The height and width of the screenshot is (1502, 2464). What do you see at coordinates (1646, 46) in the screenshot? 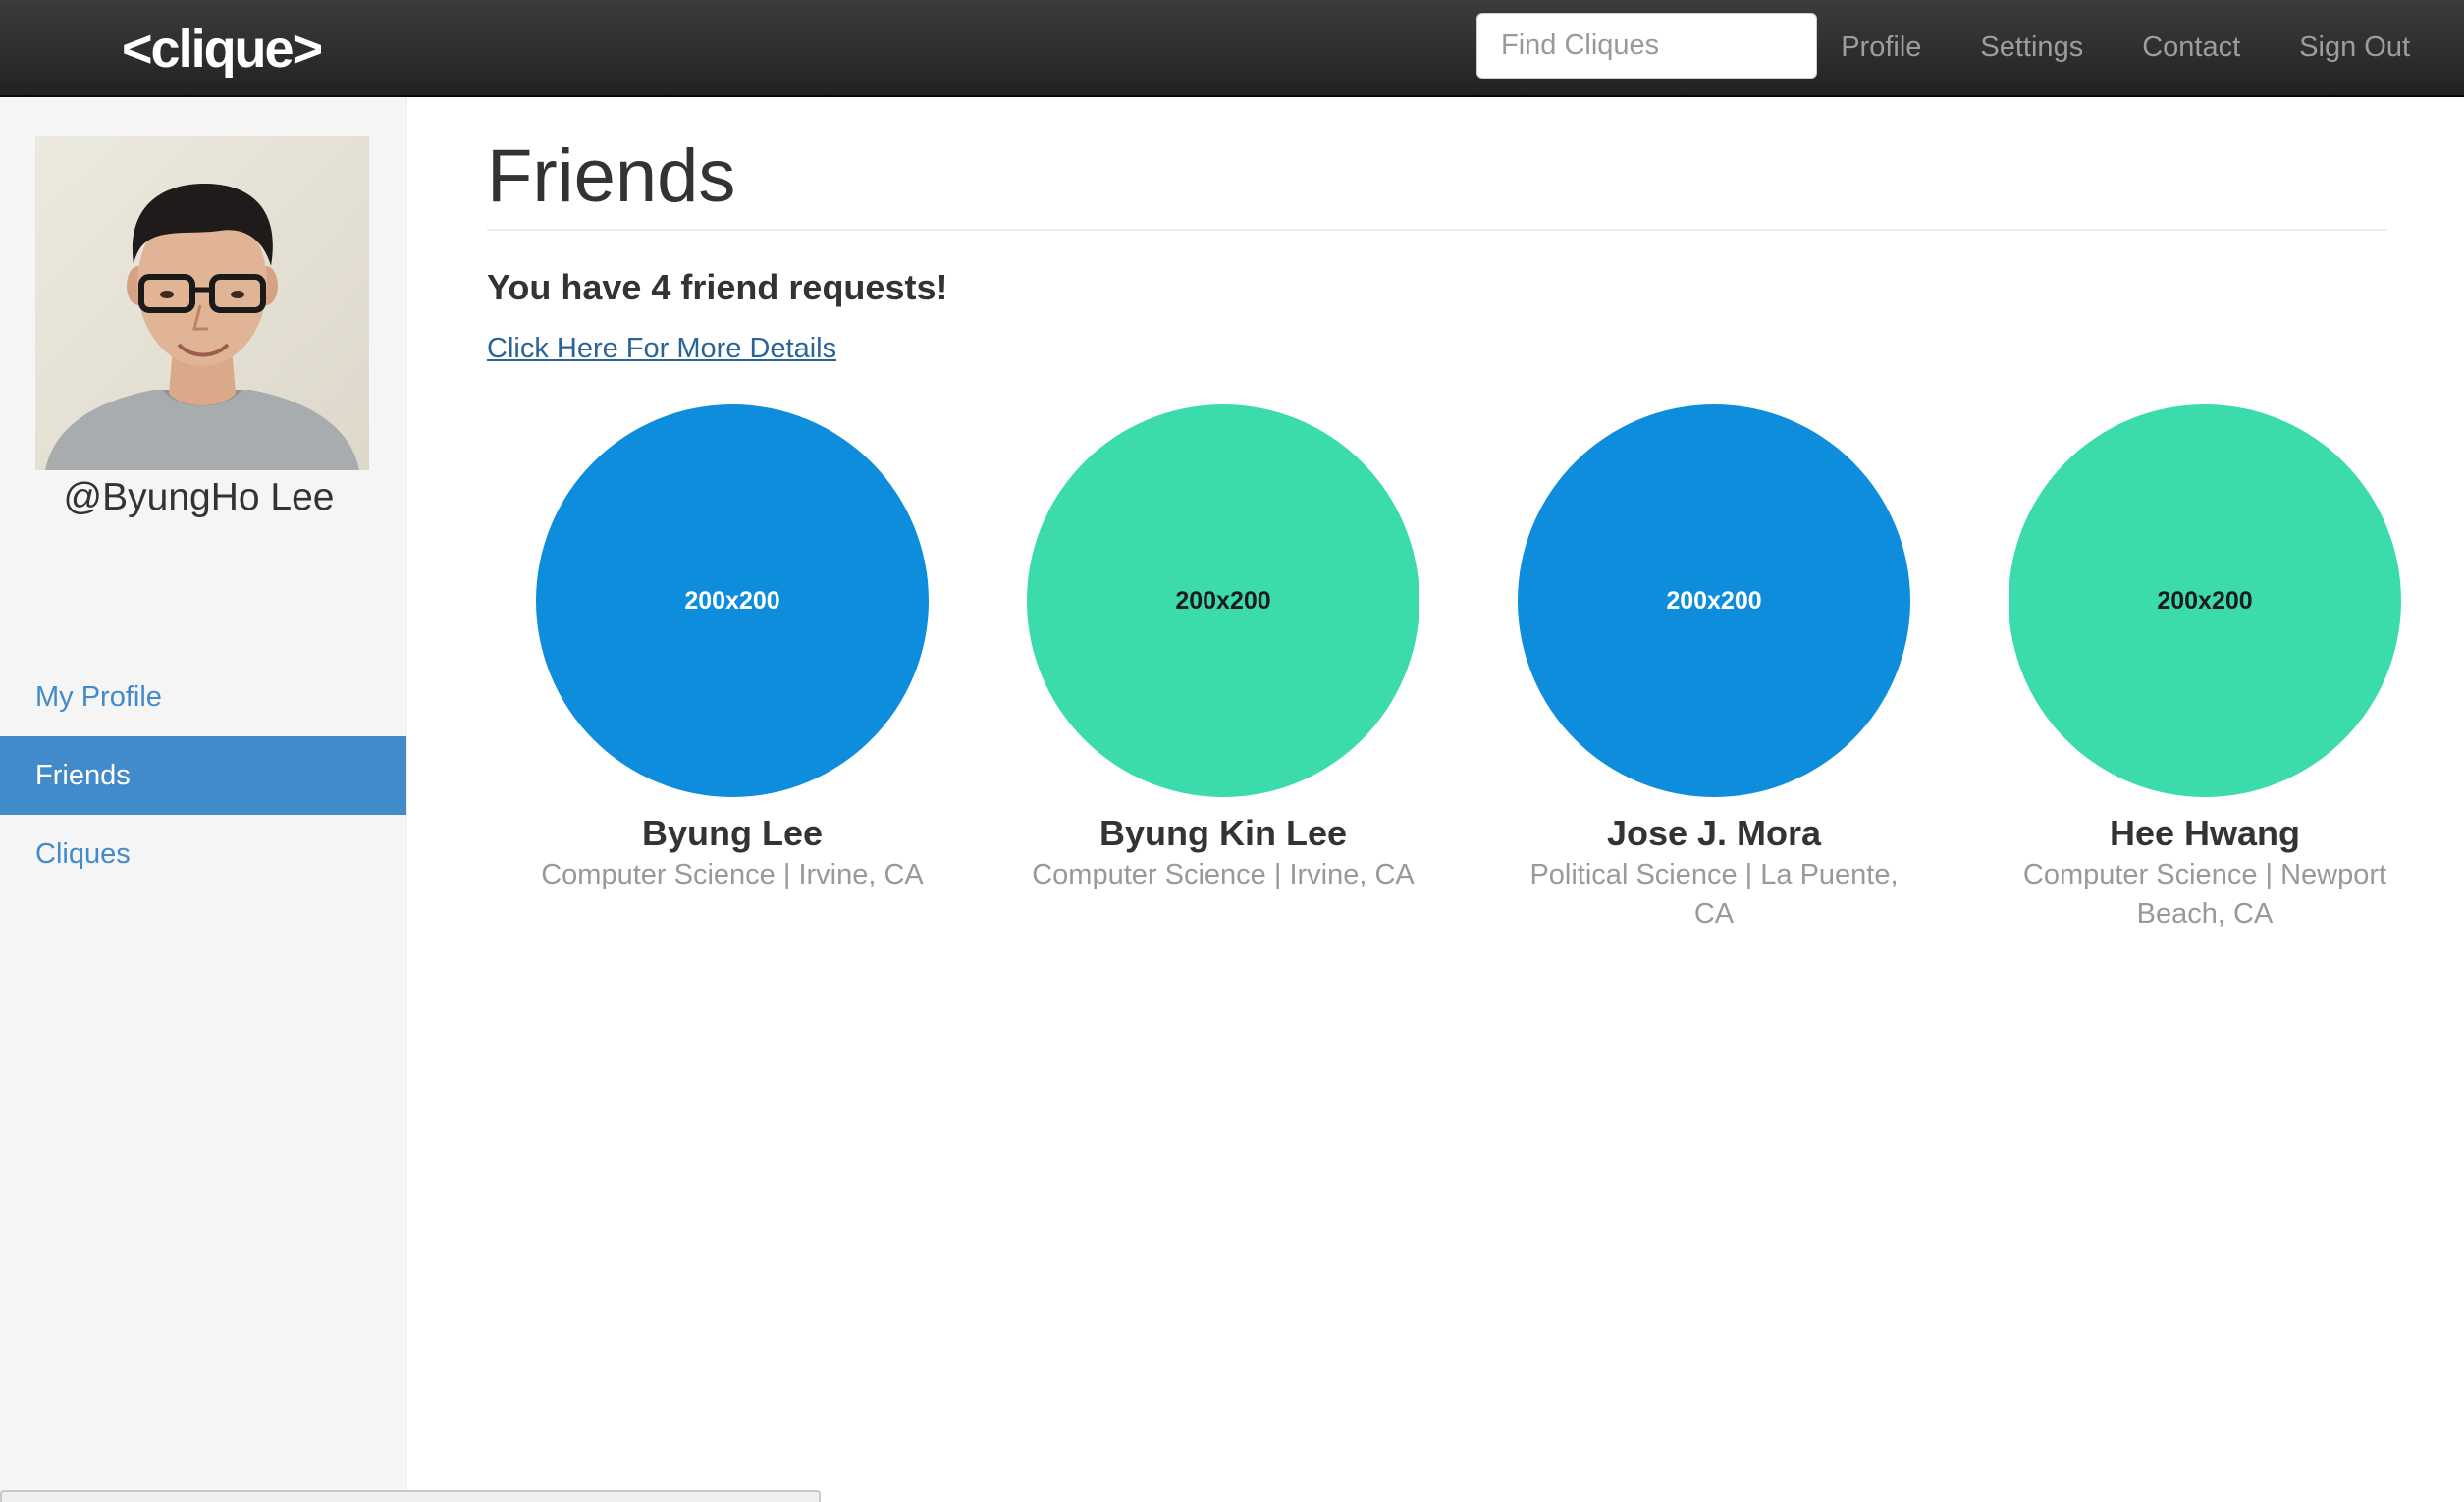
I see `find-cliques-search-input` at bounding box center [1646, 46].